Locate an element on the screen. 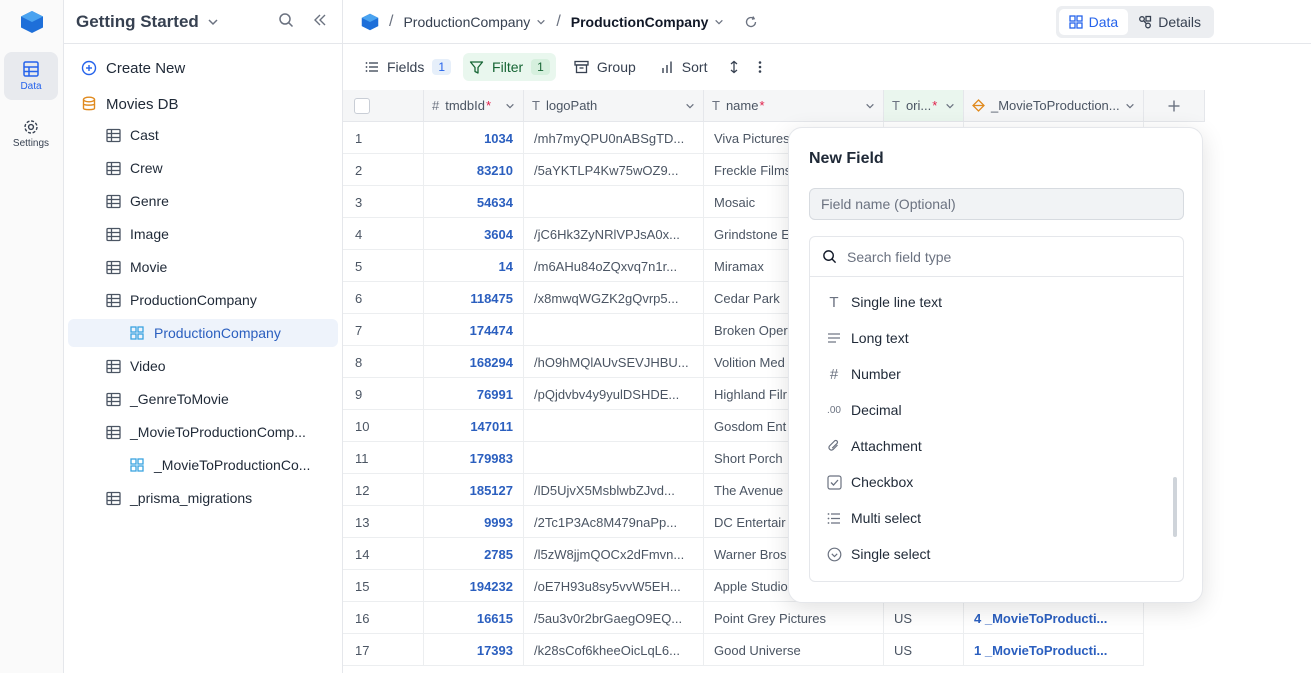 The image size is (1311, 673). cell-tmdbid: 17393 is located at coordinates (474, 650).